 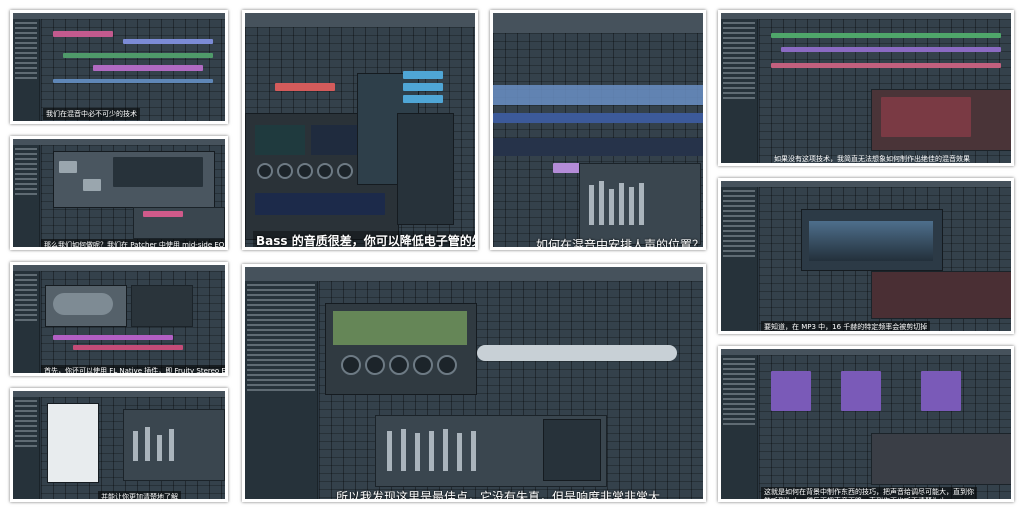 I want to click on screenshot-panel-eq-spectrum: 要知道，在 MP3 中，16 千赫的特定频率会被剪切掉, so click(x=866, y=256).